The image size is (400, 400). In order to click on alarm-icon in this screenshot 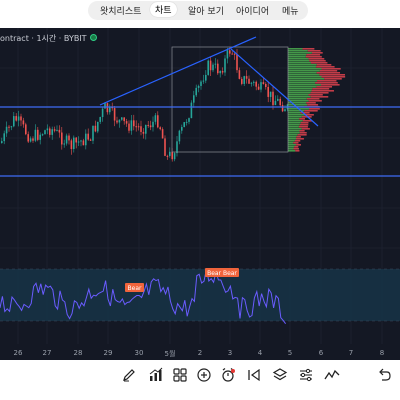, I will do `click(228, 375)`.